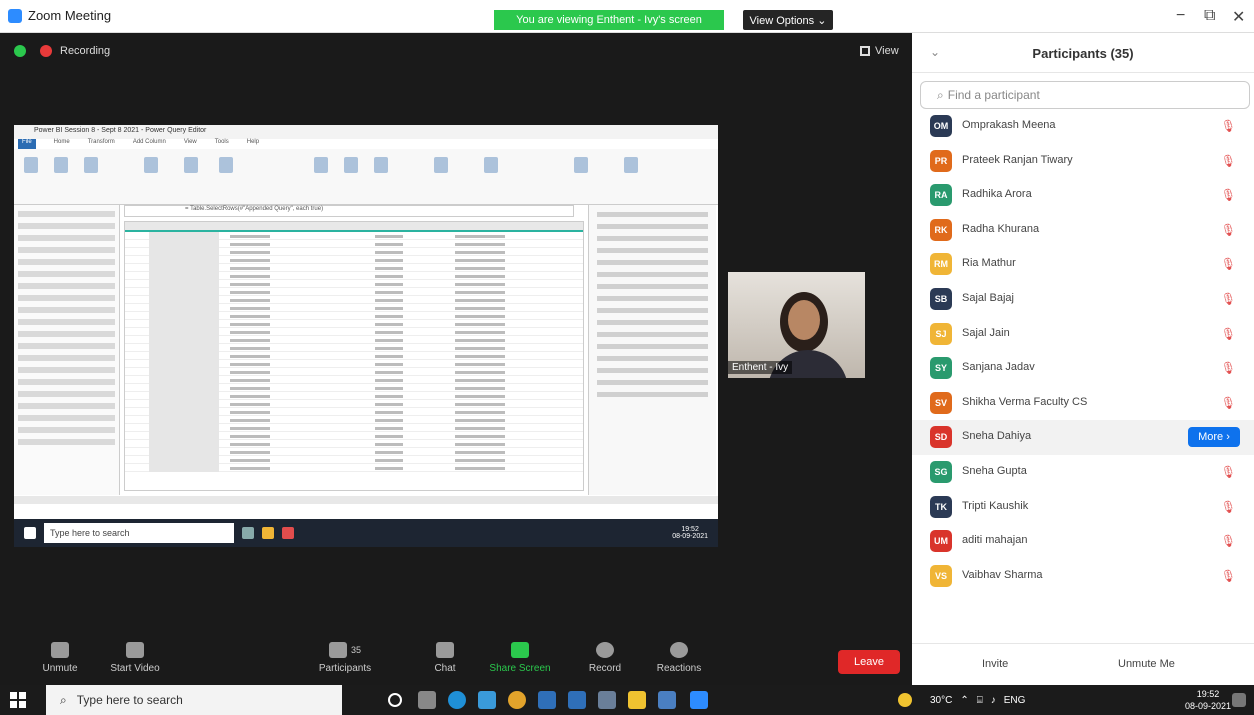 Image resolution: width=1254 pixels, height=715 pixels. Describe the element at coordinates (941, 126) in the screenshot. I see `avatar: OM` at that location.